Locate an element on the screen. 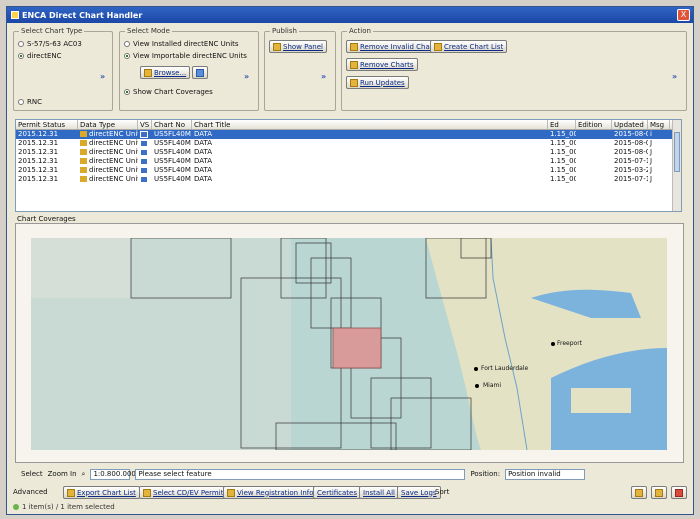 This screenshot has width=700, height=519. refresh-button is located at coordinates (200, 72).